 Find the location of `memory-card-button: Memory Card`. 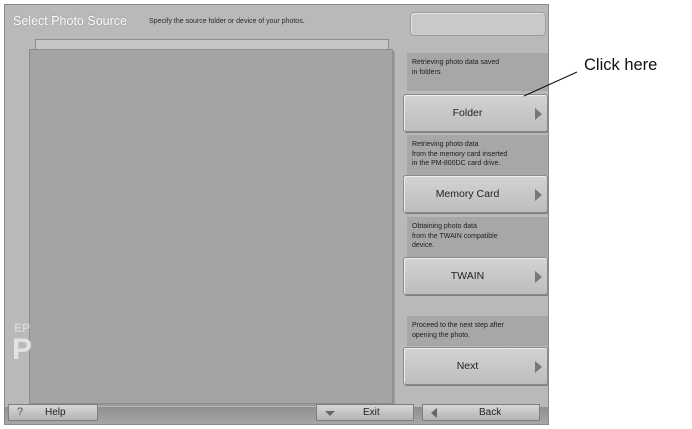

memory-card-button: Memory Card is located at coordinates (475, 194).